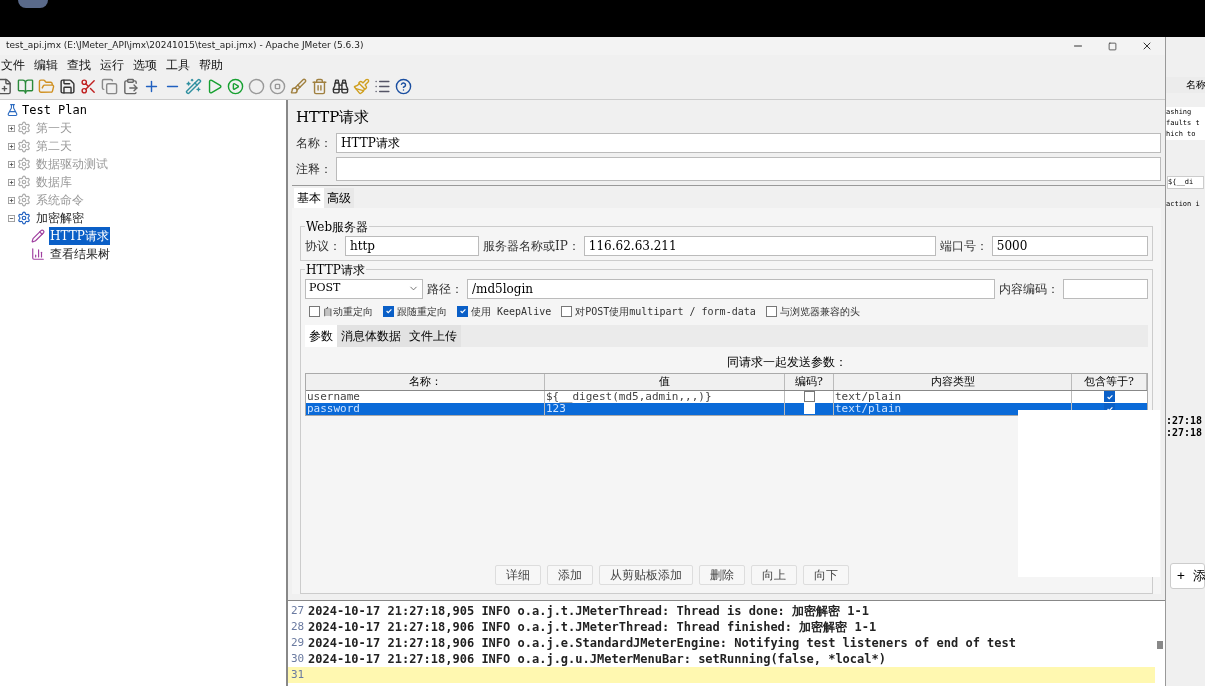 This screenshot has width=1205, height=686. Describe the element at coordinates (759, 245) in the screenshot. I see `server-field: 116.62.63.211` at that location.